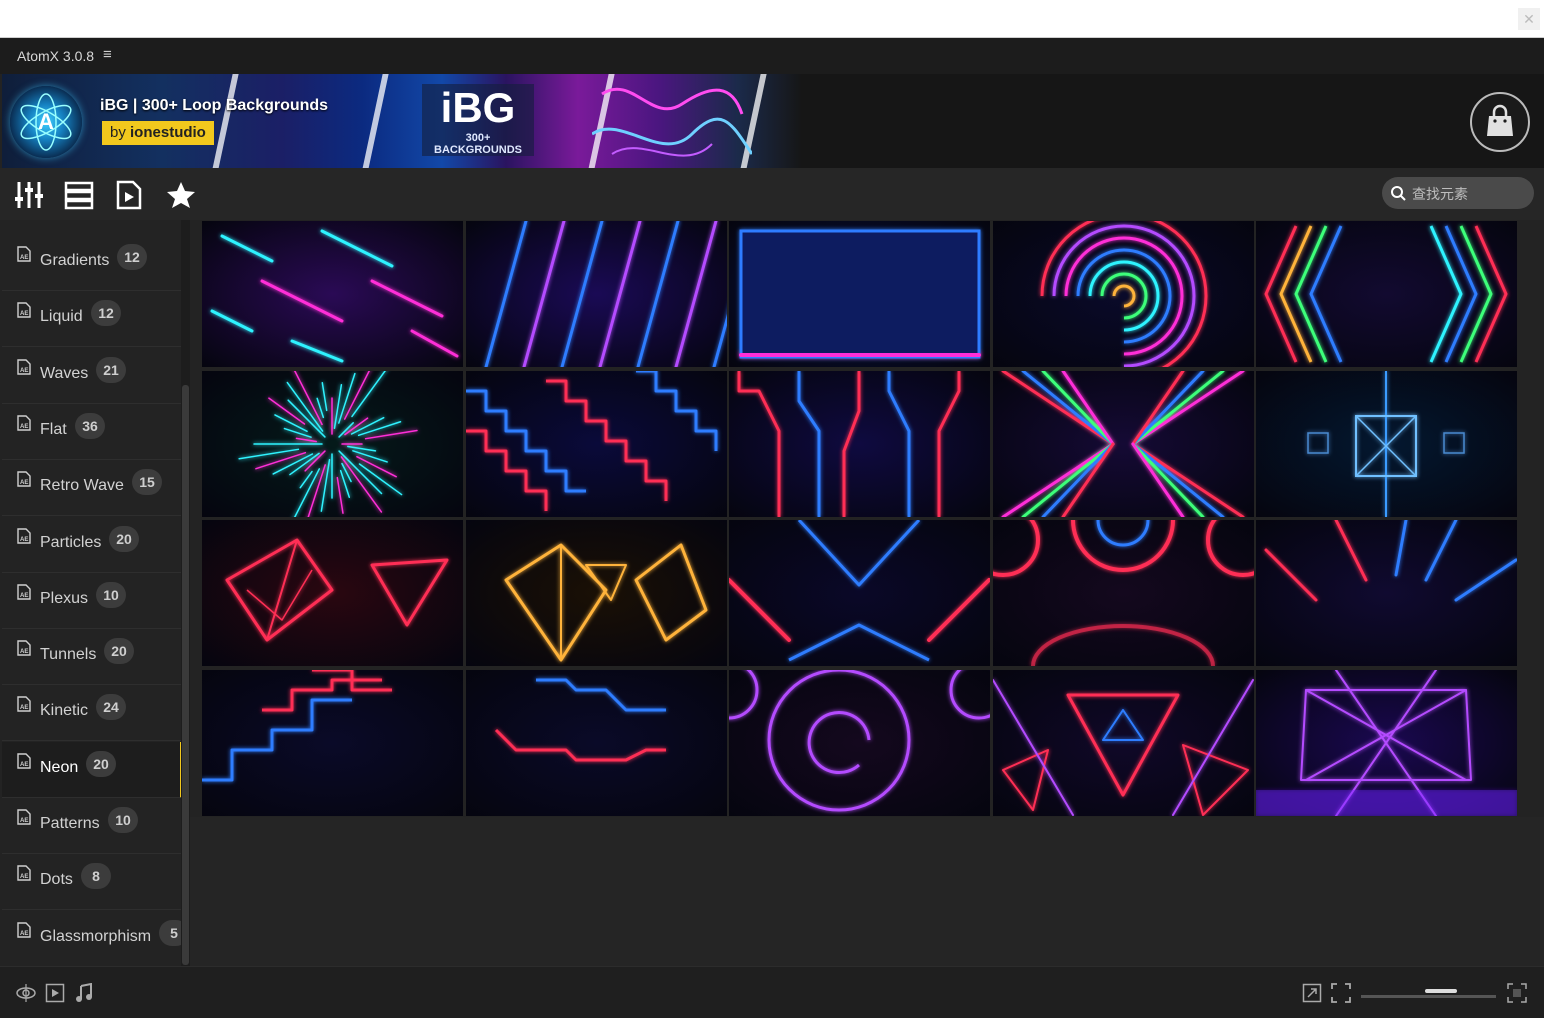 Image resolution: width=1544 pixels, height=1018 pixels. What do you see at coordinates (55, 993) in the screenshot?
I see `video-icon` at bounding box center [55, 993].